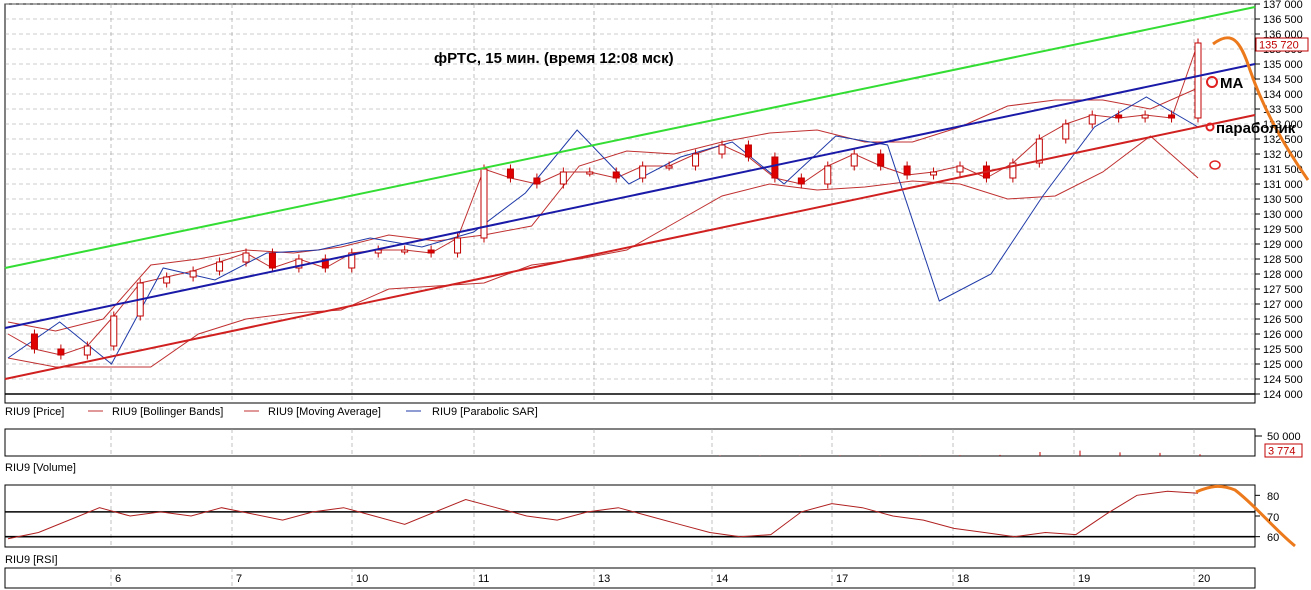  I want to click on volume-title: RIU9 [Volume], so click(40, 468).